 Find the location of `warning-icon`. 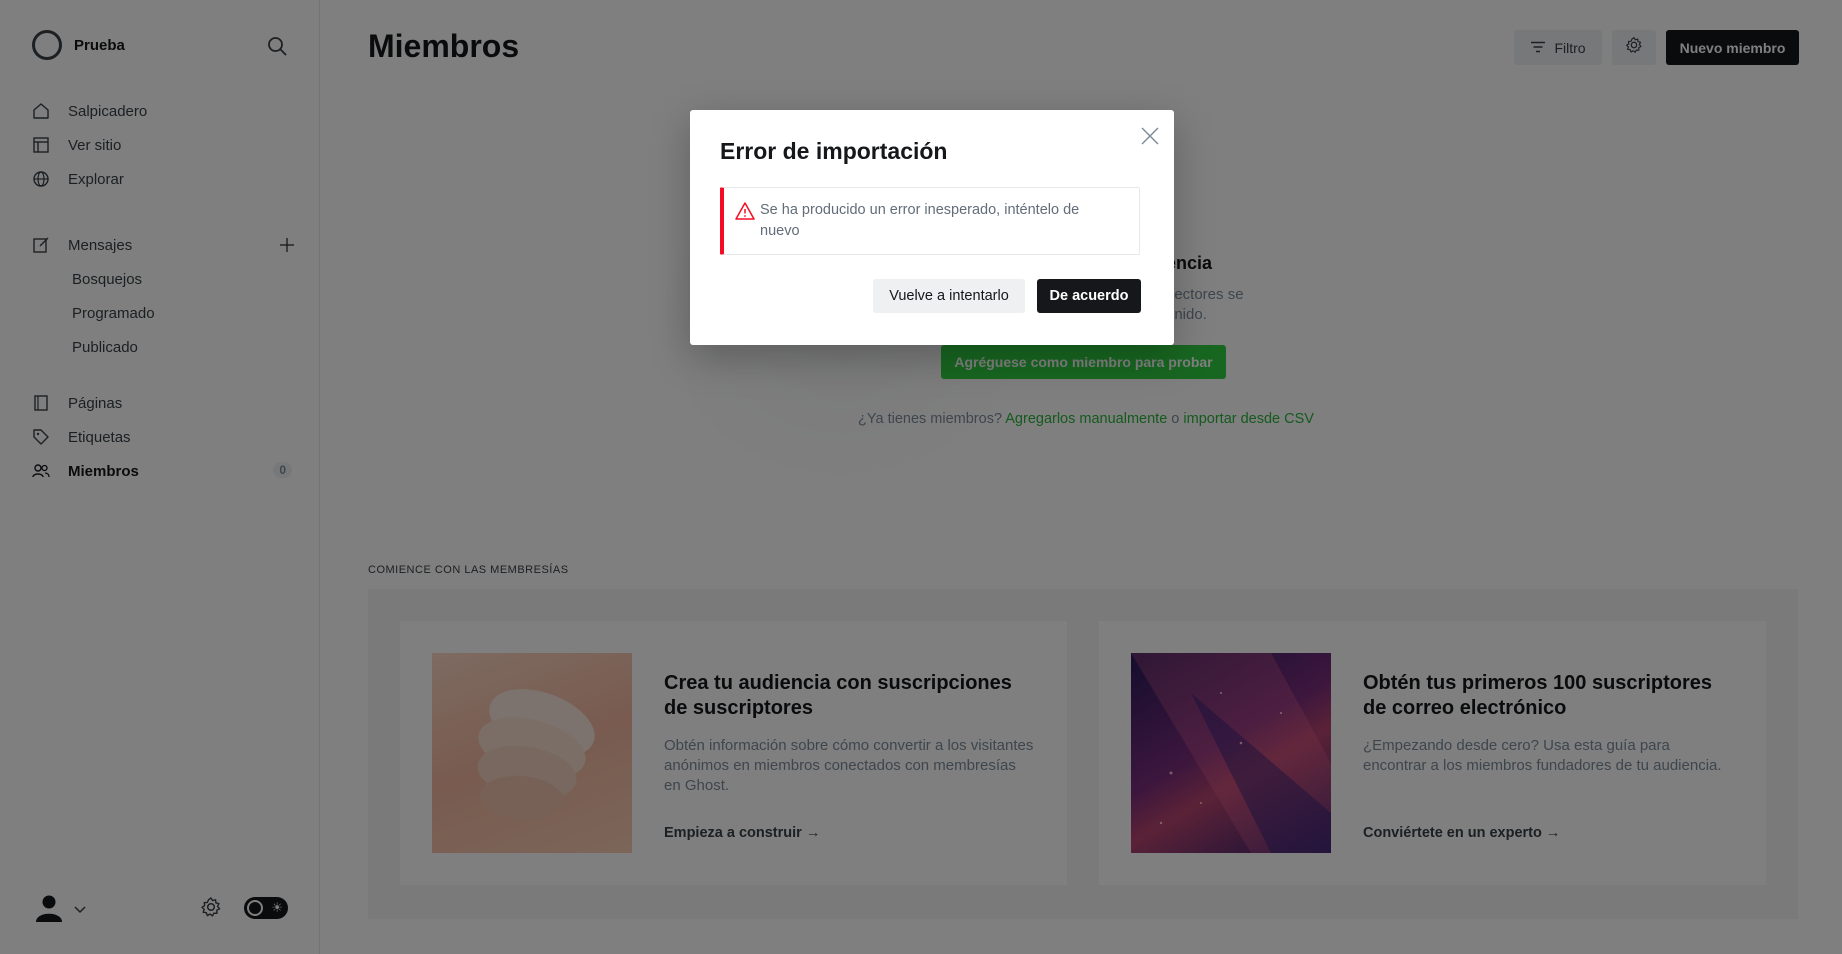

warning-icon is located at coordinates (745, 211).